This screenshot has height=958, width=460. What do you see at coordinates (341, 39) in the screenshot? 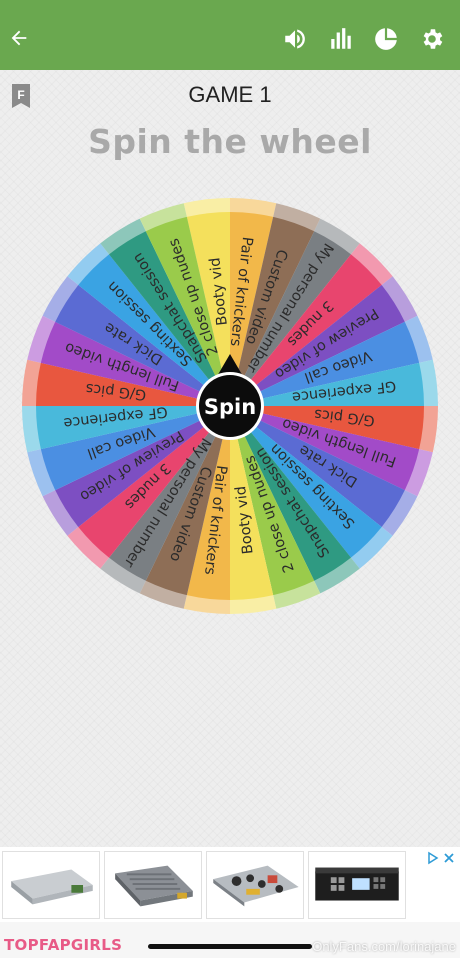
I see `bar-chart-icon` at bounding box center [341, 39].